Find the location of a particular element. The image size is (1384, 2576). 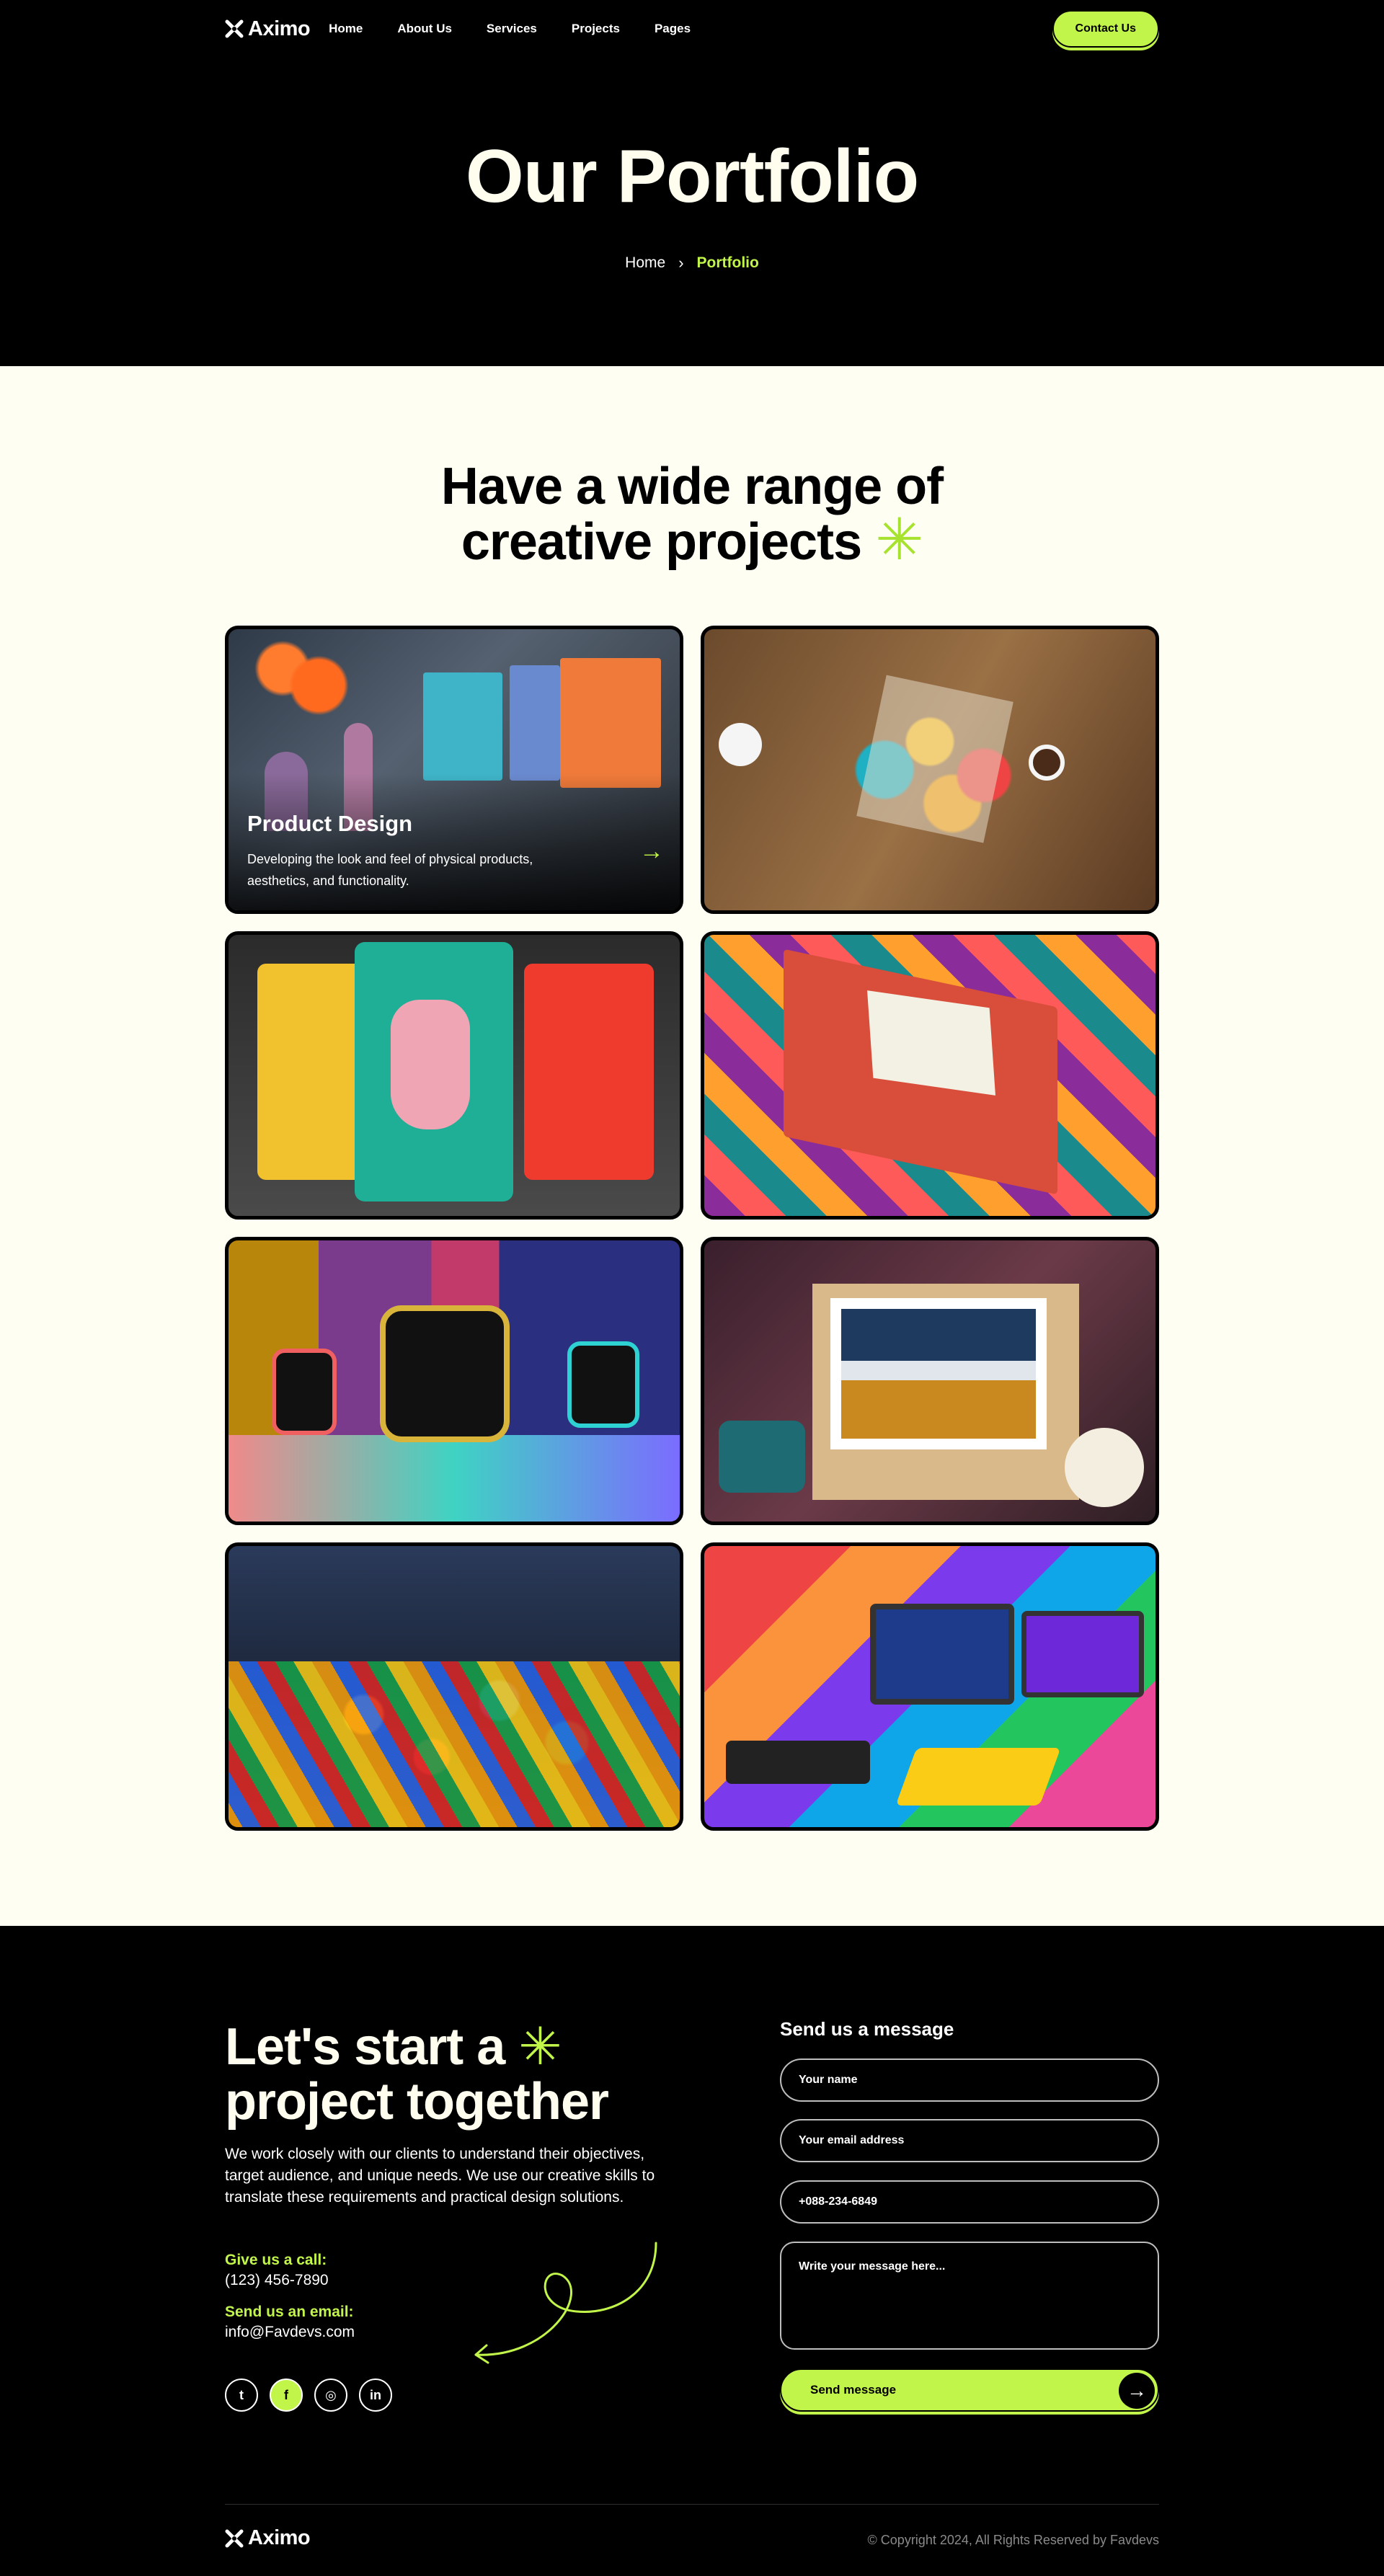

nav-pages: Pages is located at coordinates (673, 29).